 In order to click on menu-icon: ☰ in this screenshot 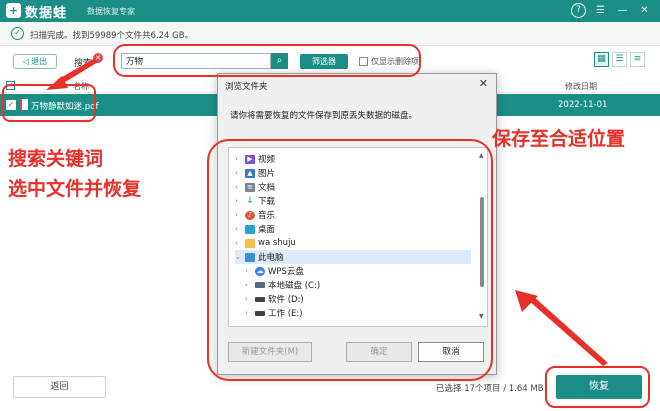, I will do `click(600, 10)`.